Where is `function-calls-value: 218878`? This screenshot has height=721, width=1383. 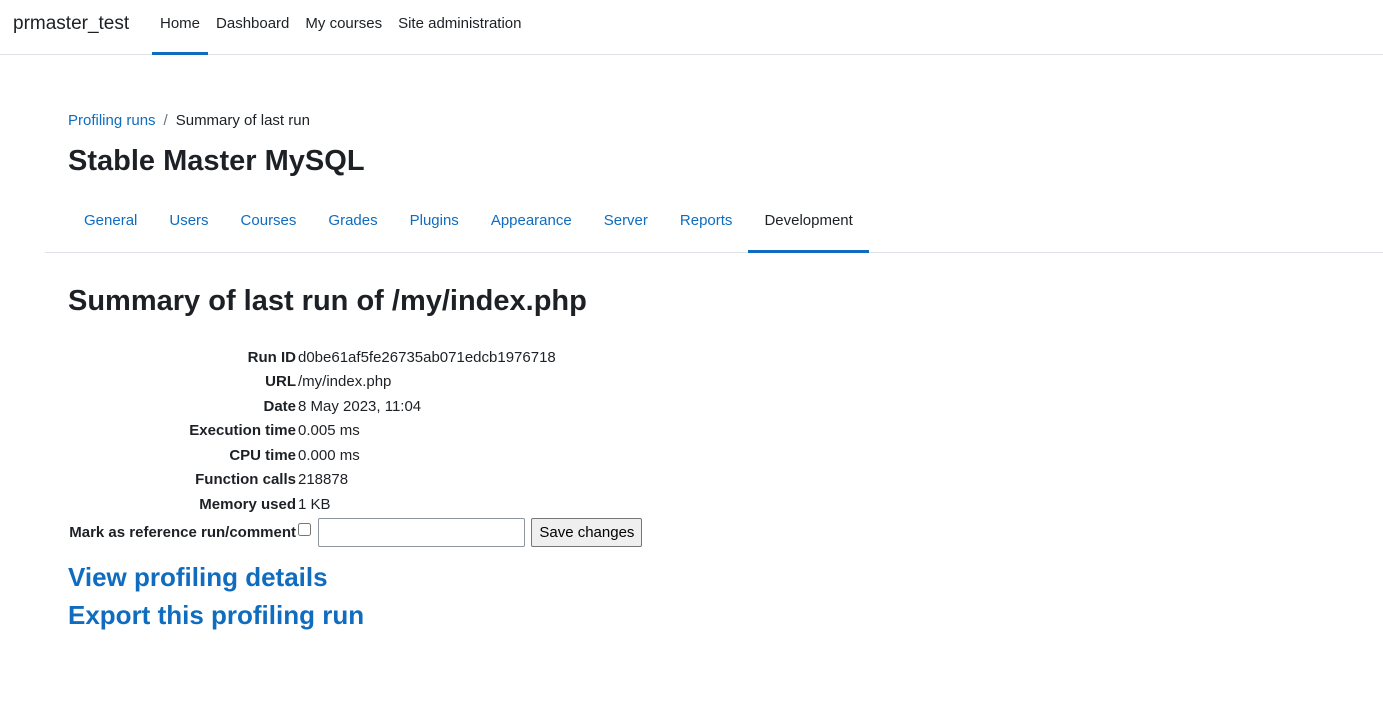
function-calls-value: 218878 is located at coordinates (323, 480).